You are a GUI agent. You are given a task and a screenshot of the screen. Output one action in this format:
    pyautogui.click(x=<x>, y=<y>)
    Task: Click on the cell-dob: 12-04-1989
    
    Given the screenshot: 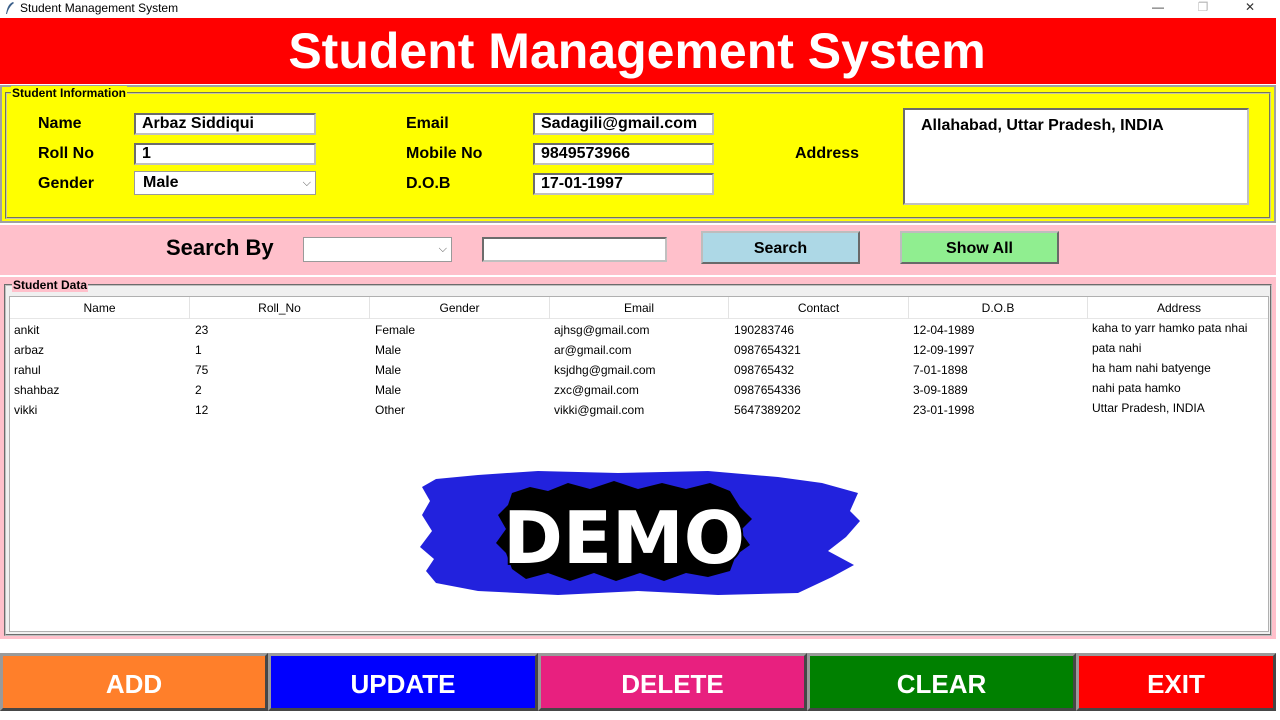 What is the action you would take?
    pyautogui.click(x=944, y=330)
    